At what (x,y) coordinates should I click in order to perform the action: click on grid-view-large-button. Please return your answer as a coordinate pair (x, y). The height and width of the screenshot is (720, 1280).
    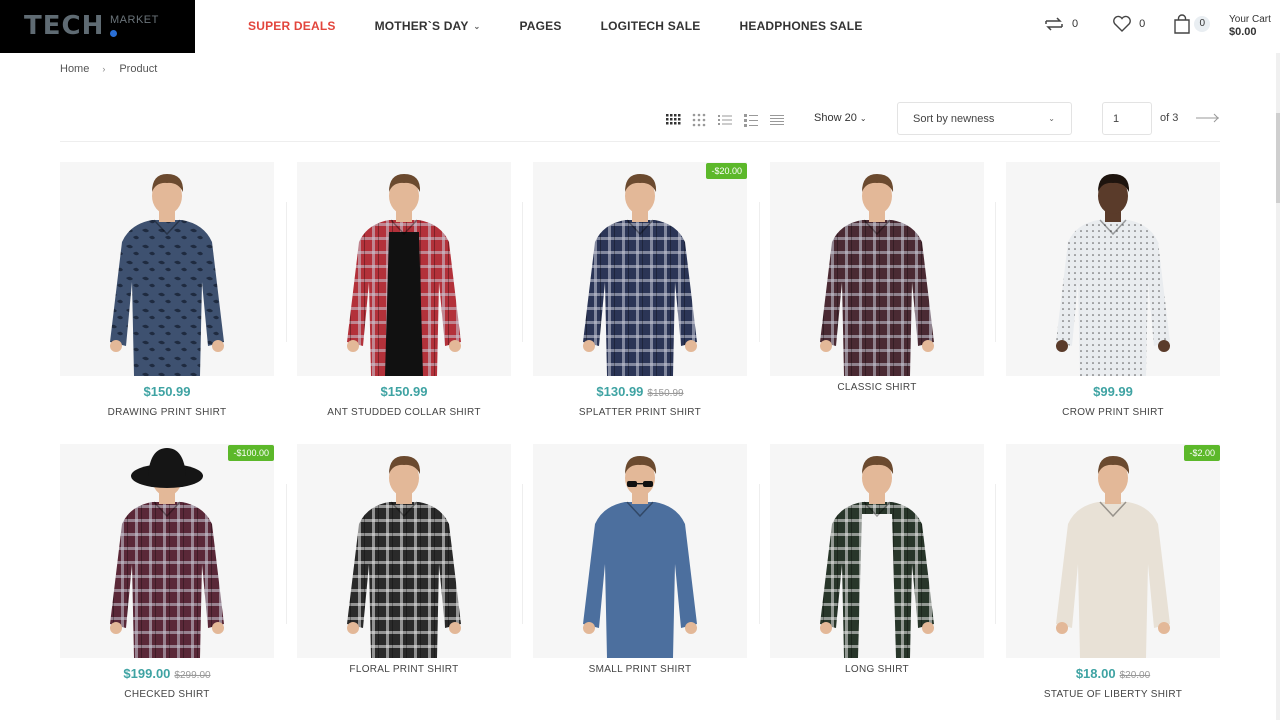
    Looking at the image, I should click on (699, 120).